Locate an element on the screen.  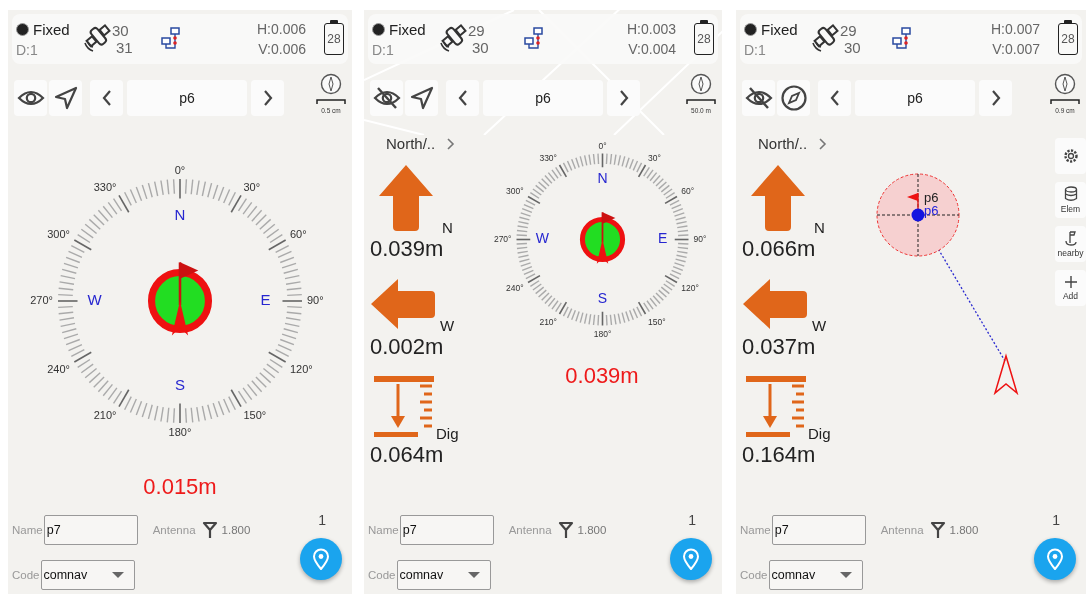
degree-label: 120° is located at coordinates (301, 368).